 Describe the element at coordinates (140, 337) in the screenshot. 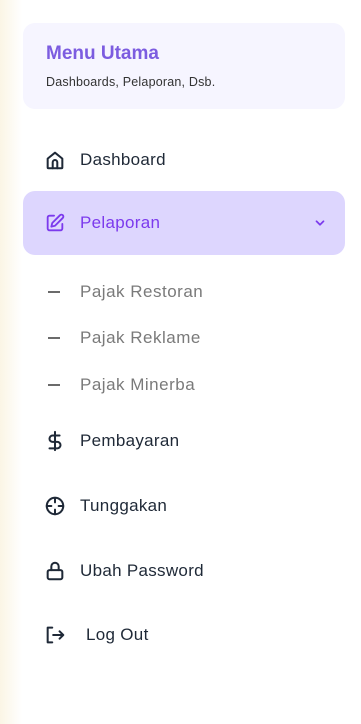

I see `submenu-item-label: Pajak Reklame` at that location.